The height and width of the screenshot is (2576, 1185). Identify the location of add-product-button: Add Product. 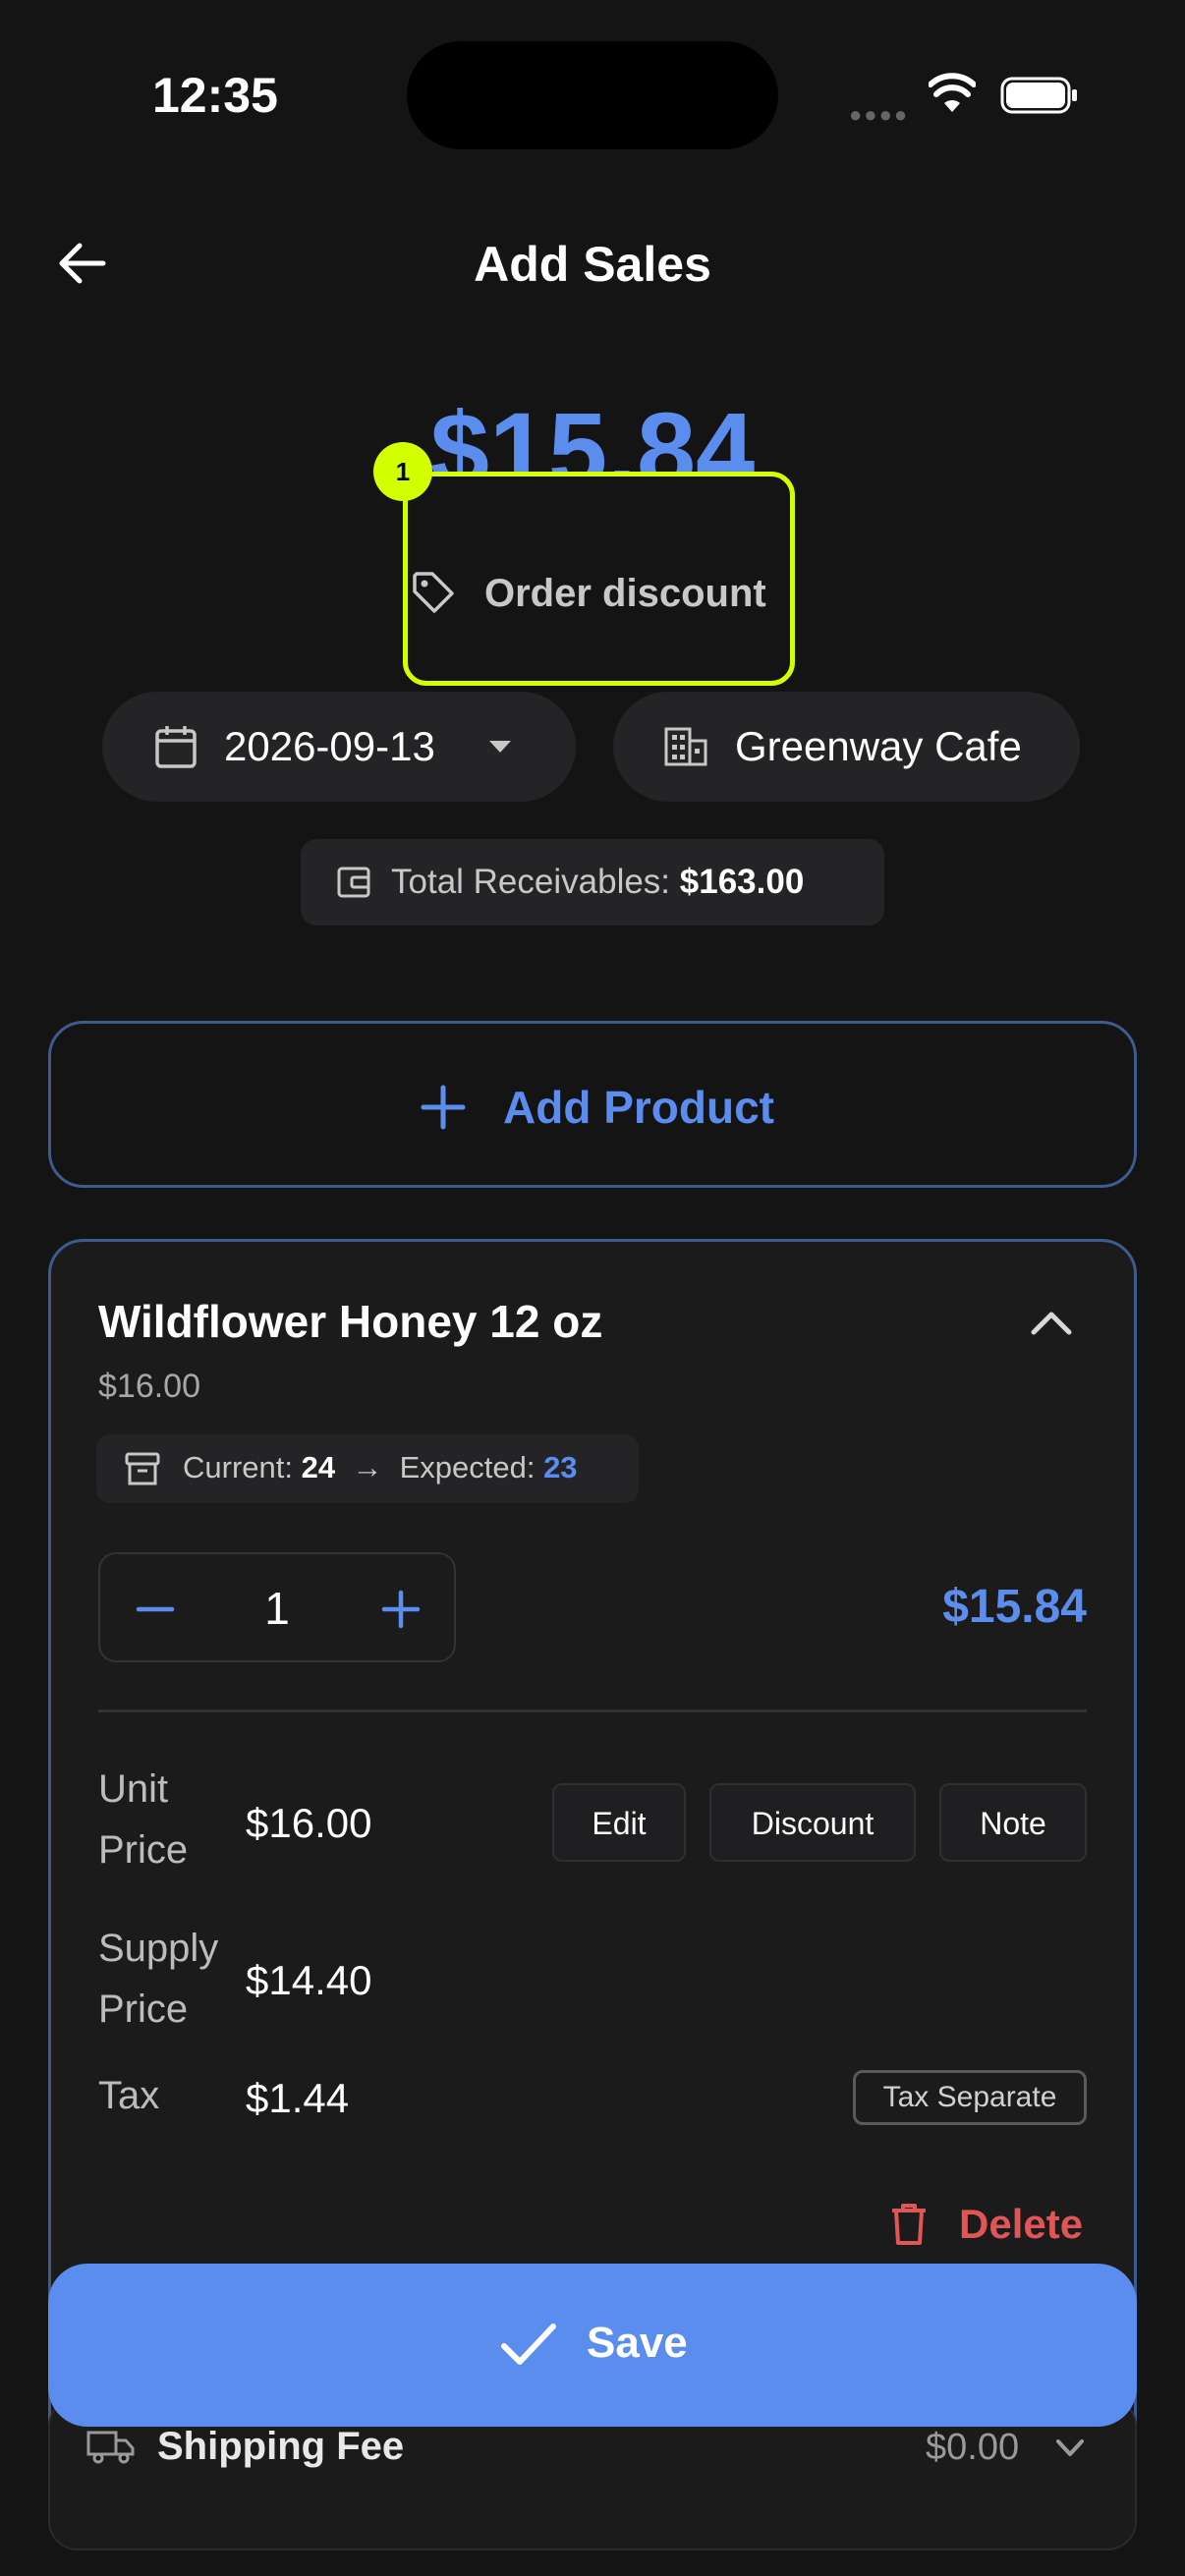
(592, 1104).